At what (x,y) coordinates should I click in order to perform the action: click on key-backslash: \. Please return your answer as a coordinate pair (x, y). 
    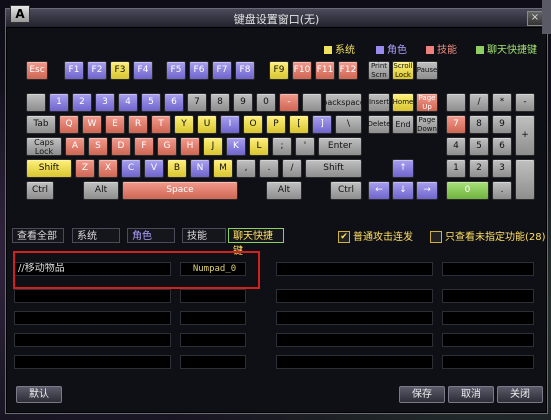
    Looking at the image, I should click on (348, 124).